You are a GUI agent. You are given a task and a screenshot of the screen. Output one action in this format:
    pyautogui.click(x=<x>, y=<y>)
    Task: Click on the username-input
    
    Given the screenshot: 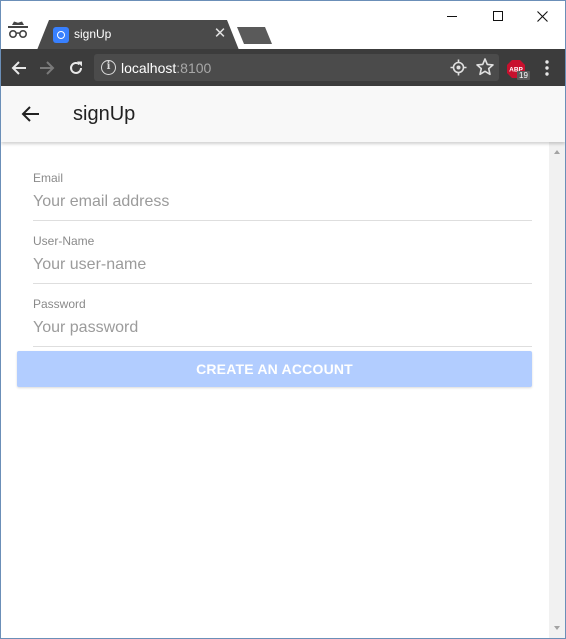 What is the action you would take?
    pyautogui.click(x=282, y=265)
    